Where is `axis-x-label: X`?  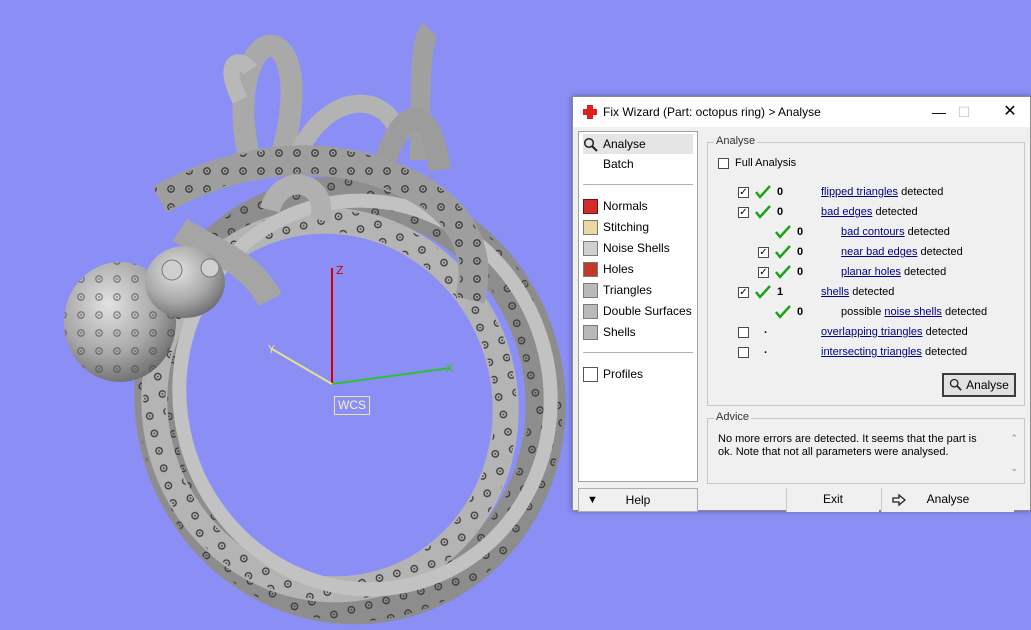
axis-x-label: X is located at coordinates (450, 368).